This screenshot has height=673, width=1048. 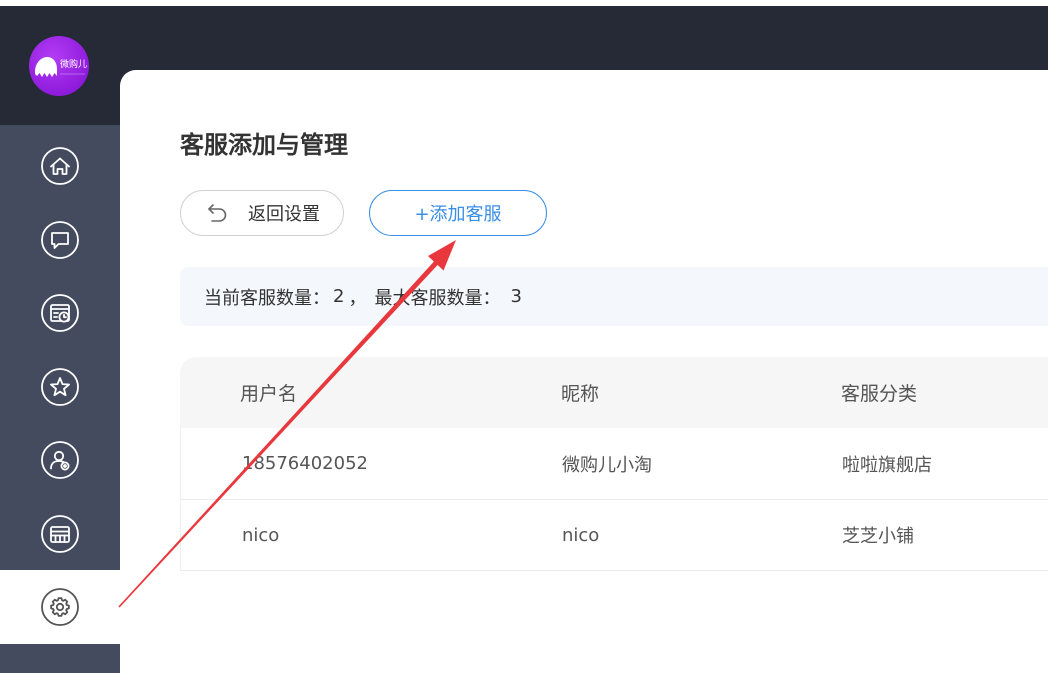 I want to click on home-icon, so click(x=60, y=166).